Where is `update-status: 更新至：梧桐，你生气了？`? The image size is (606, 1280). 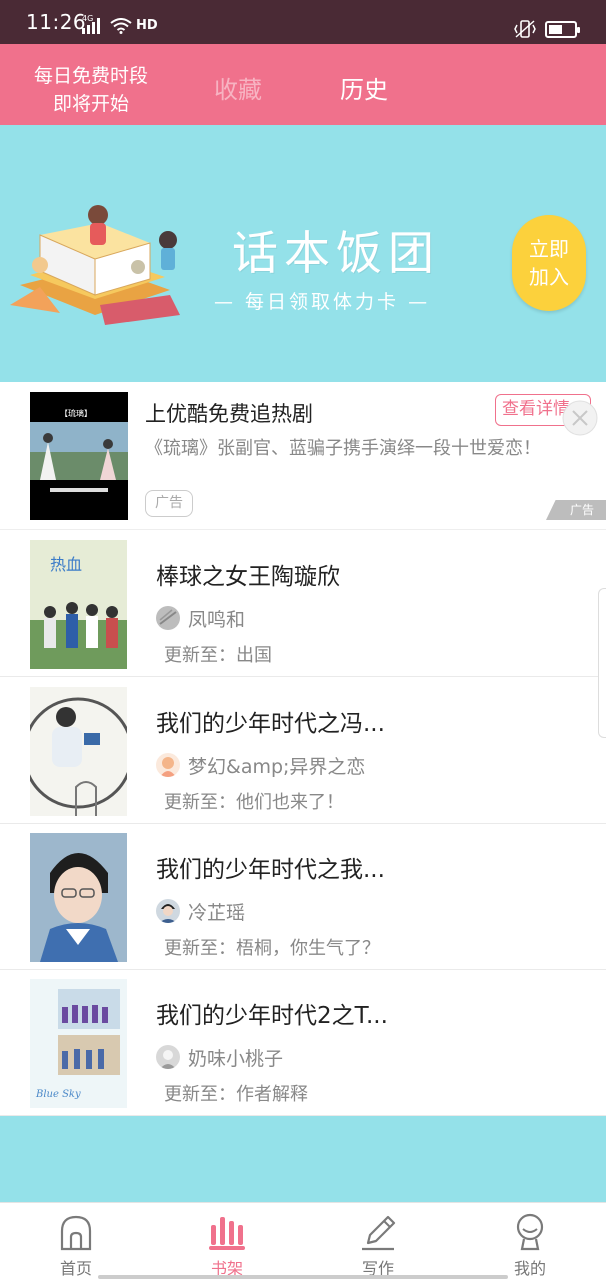 update-status: 更新至：梧桐，你生气了？ is located at coordinates (272, 948).